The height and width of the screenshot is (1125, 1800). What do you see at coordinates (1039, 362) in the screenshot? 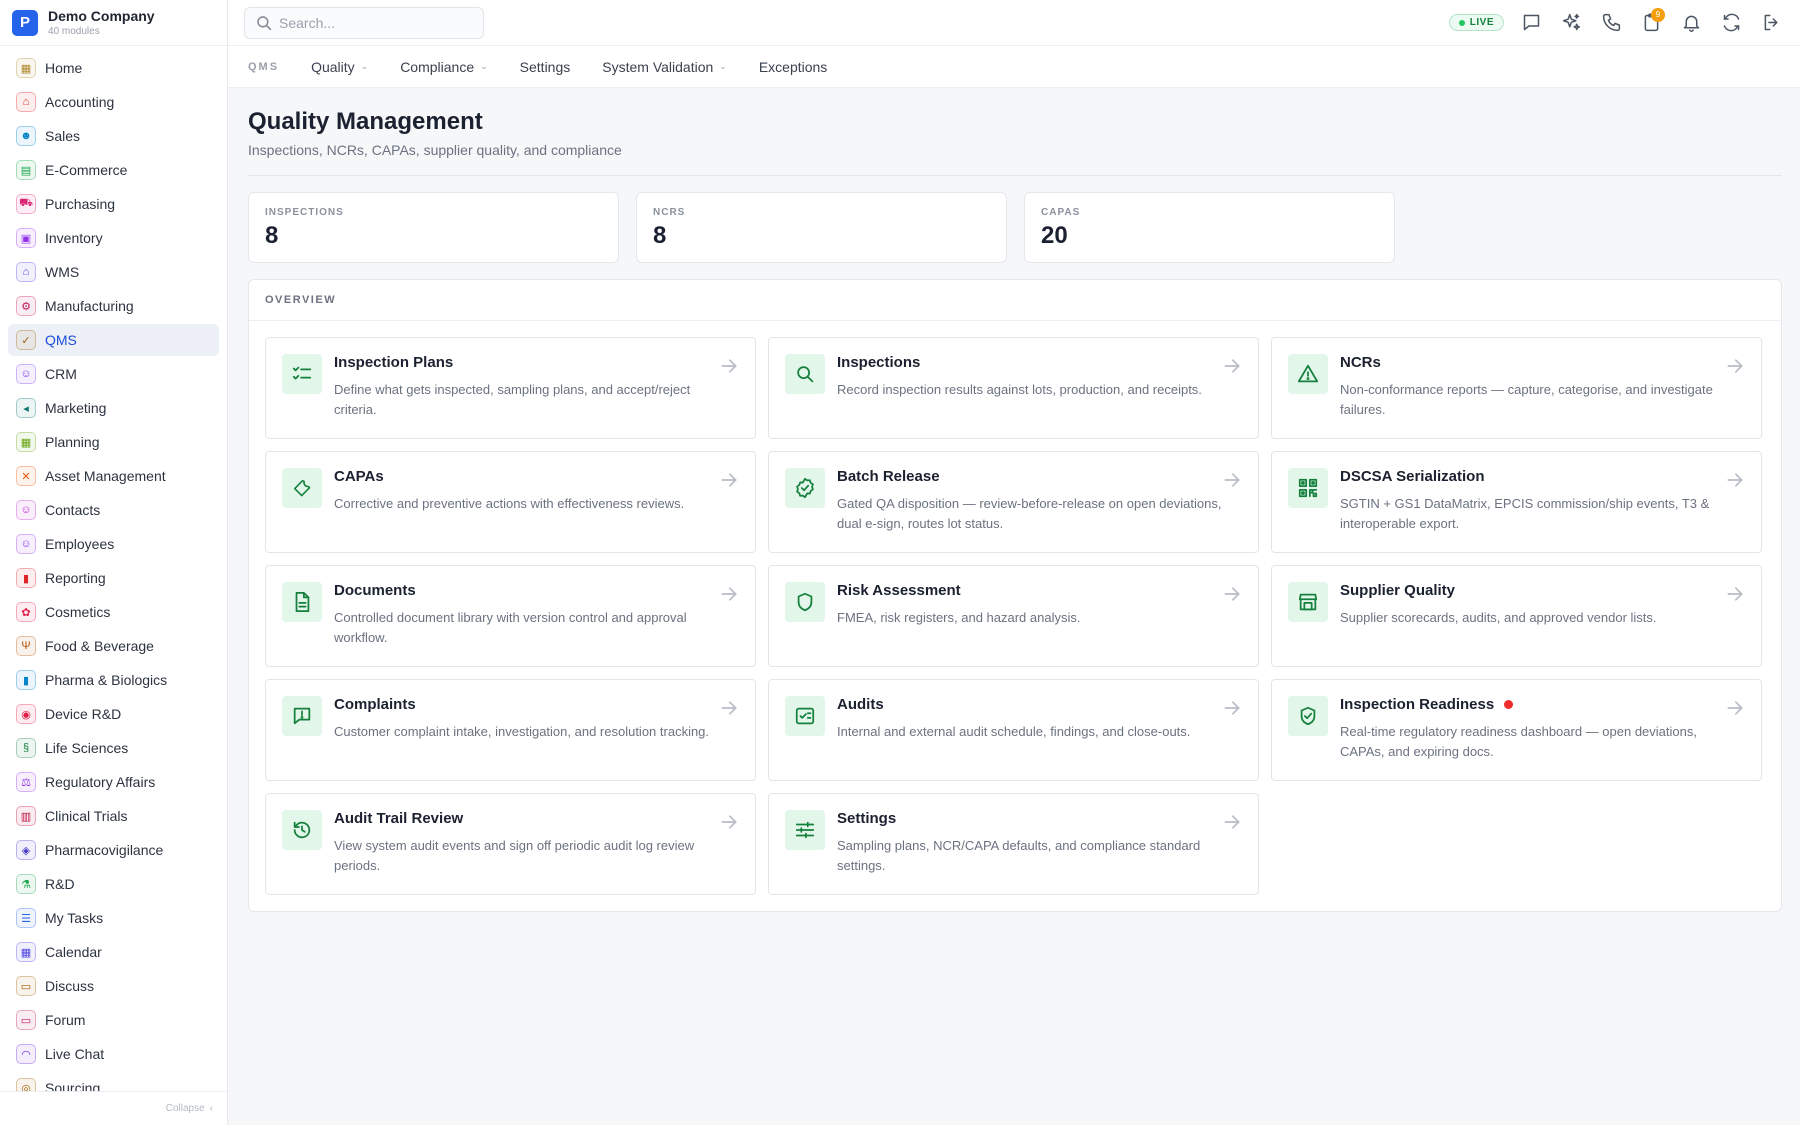
I see `card-title-row: Inspections` at bounding box center [1039, 362].